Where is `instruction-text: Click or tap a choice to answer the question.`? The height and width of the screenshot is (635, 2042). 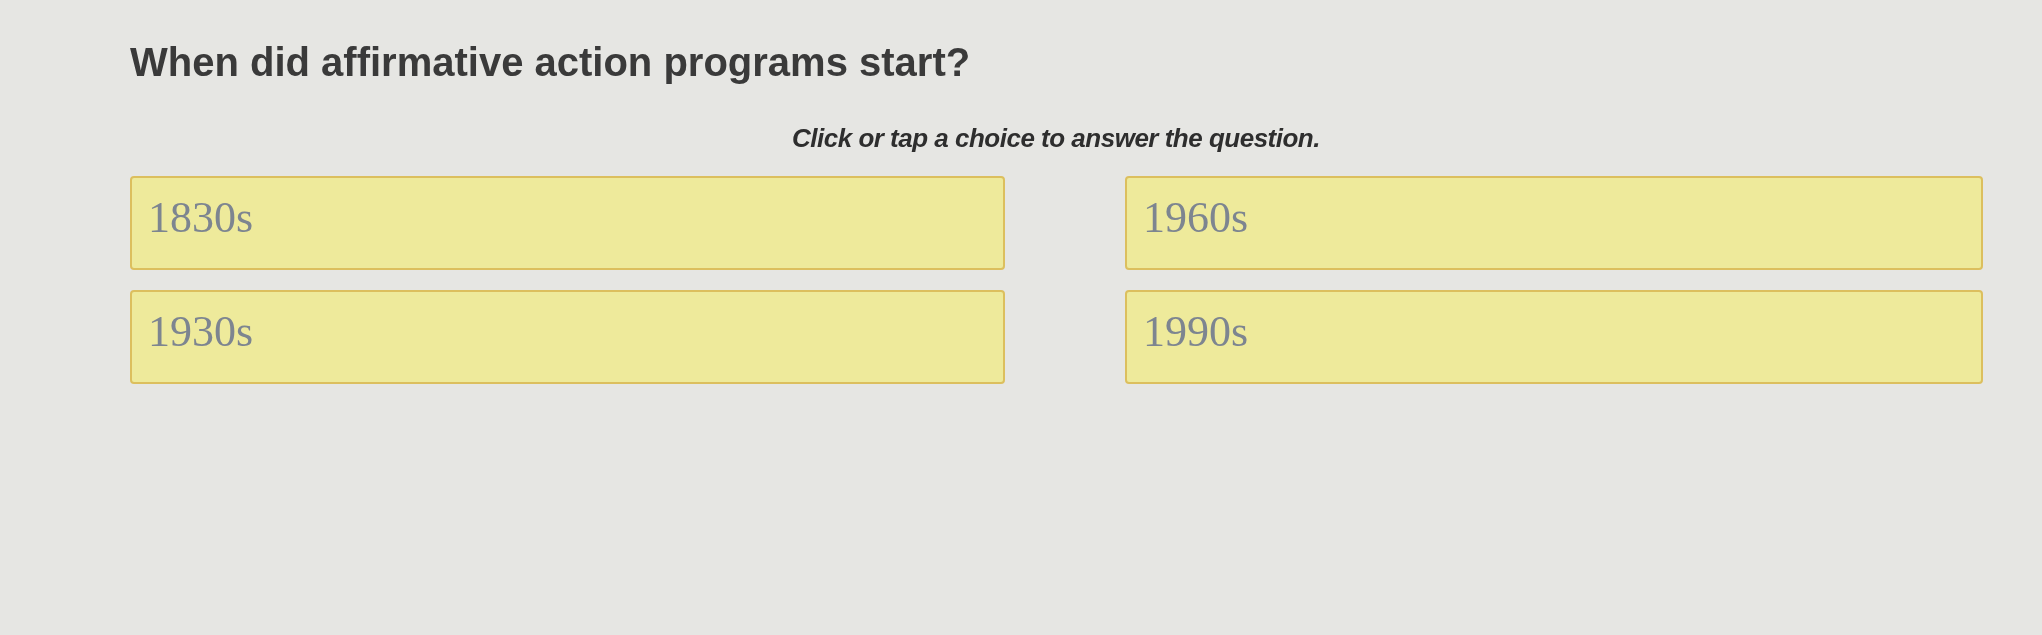 instruction-text: Click or tap a choice to answer the question. is located at coordinates (1056, 138).